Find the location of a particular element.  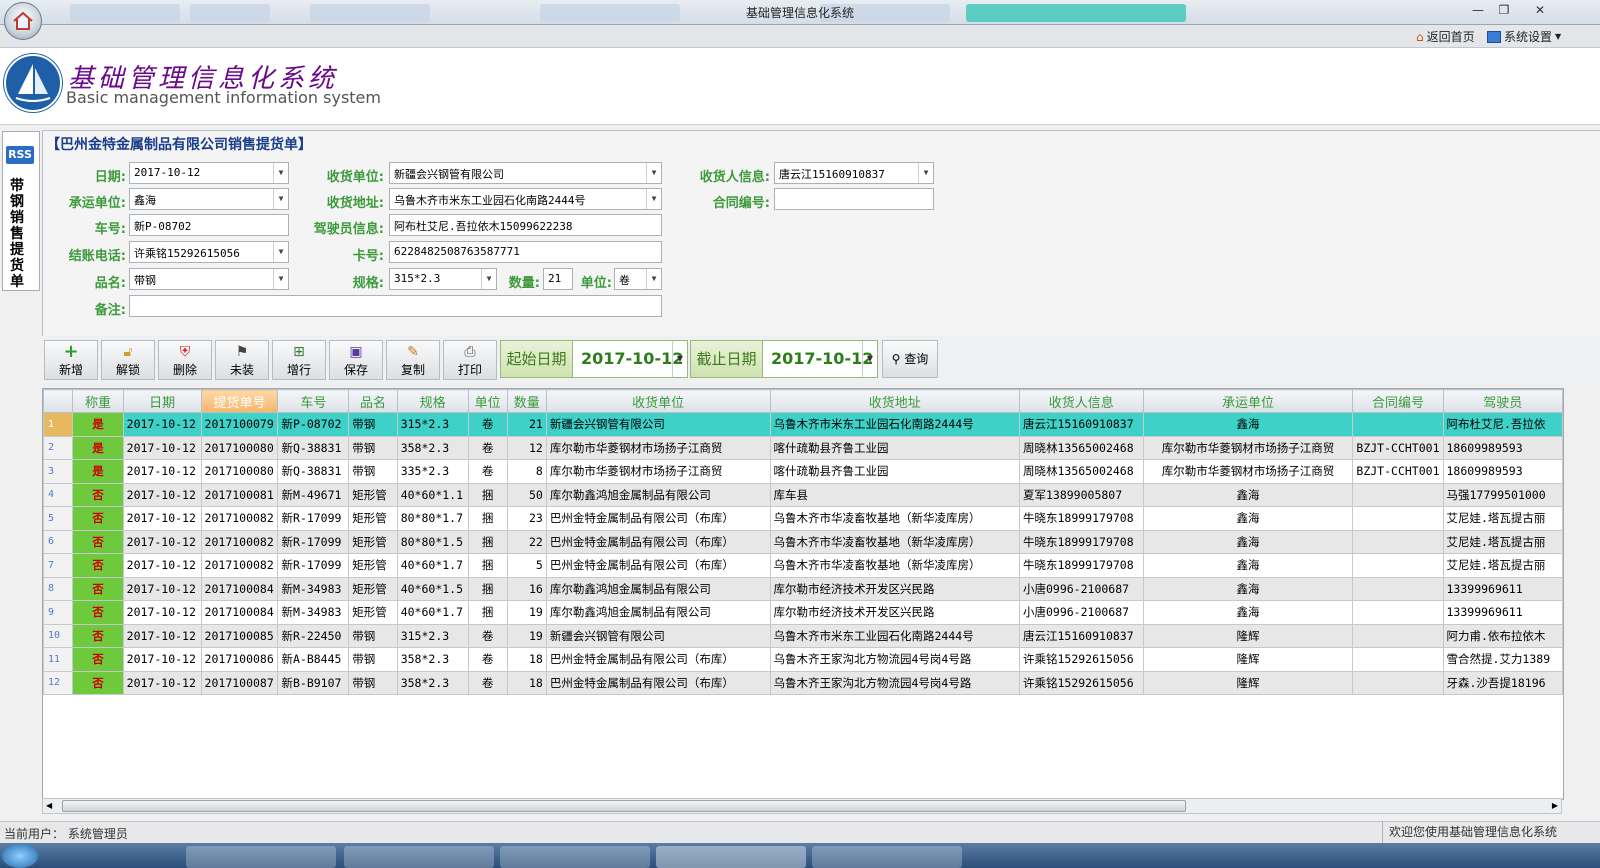

scroll-right-icon: ▶ is located at coordinates (1555, 806).